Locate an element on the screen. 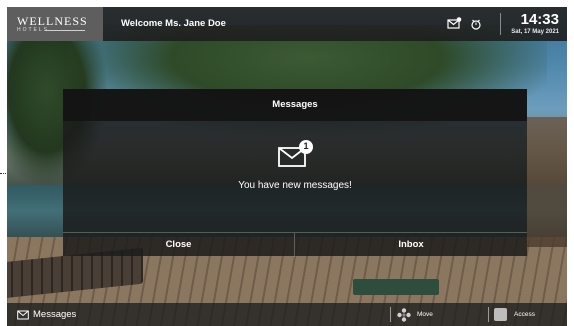 The height and width of the screenshot is (326, 574). dialog-title: Messages is located at coordinates (295, 104).